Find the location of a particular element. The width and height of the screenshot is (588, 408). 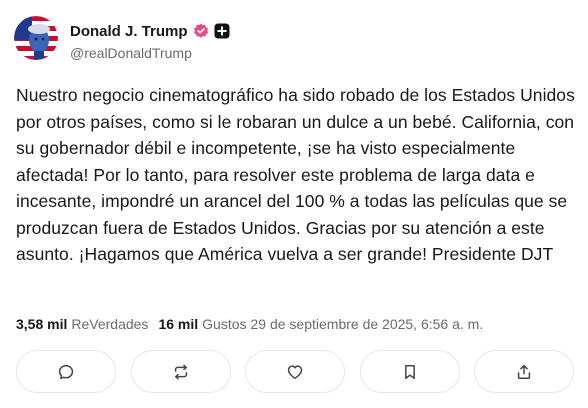

heart-icon is located at coordinates (295, 371).